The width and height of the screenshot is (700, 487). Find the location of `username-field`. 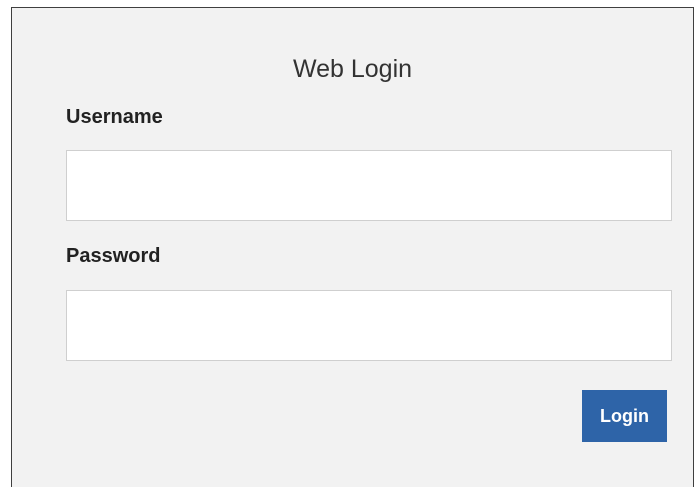

username-field is located at coordinates (369, 185).